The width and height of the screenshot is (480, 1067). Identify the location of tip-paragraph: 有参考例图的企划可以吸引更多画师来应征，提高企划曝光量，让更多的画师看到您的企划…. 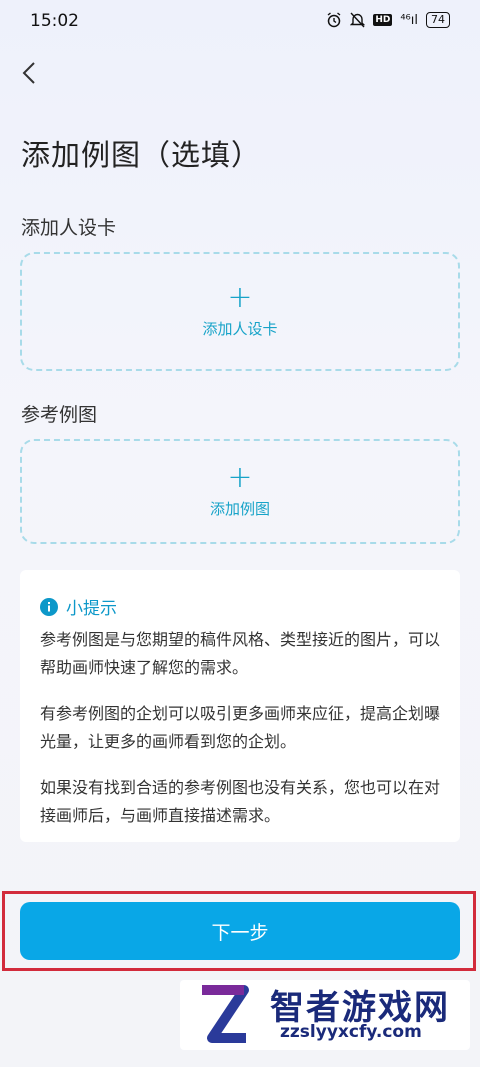
(240, 727).